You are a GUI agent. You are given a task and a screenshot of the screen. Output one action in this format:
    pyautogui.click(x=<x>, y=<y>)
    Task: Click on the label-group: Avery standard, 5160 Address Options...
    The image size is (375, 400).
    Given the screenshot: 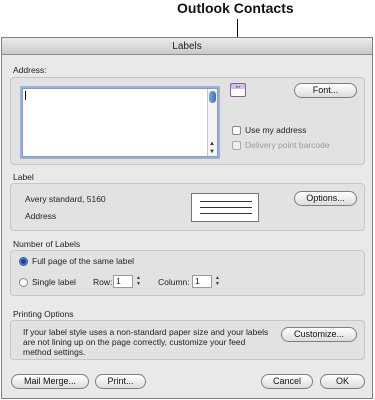 What is the action you would take?
    pyautogui.click(x=187, y=207)
    